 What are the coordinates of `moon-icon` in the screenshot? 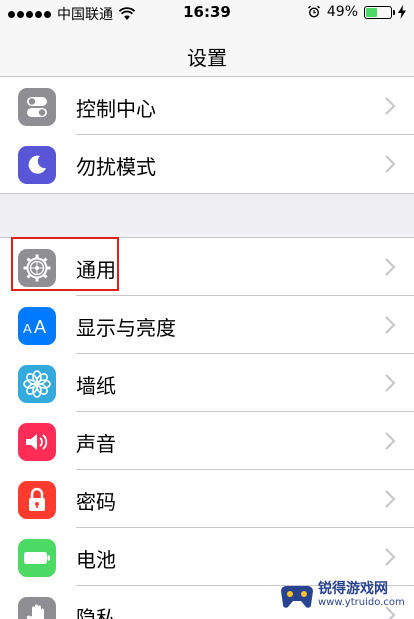 It's located at (37, 165).